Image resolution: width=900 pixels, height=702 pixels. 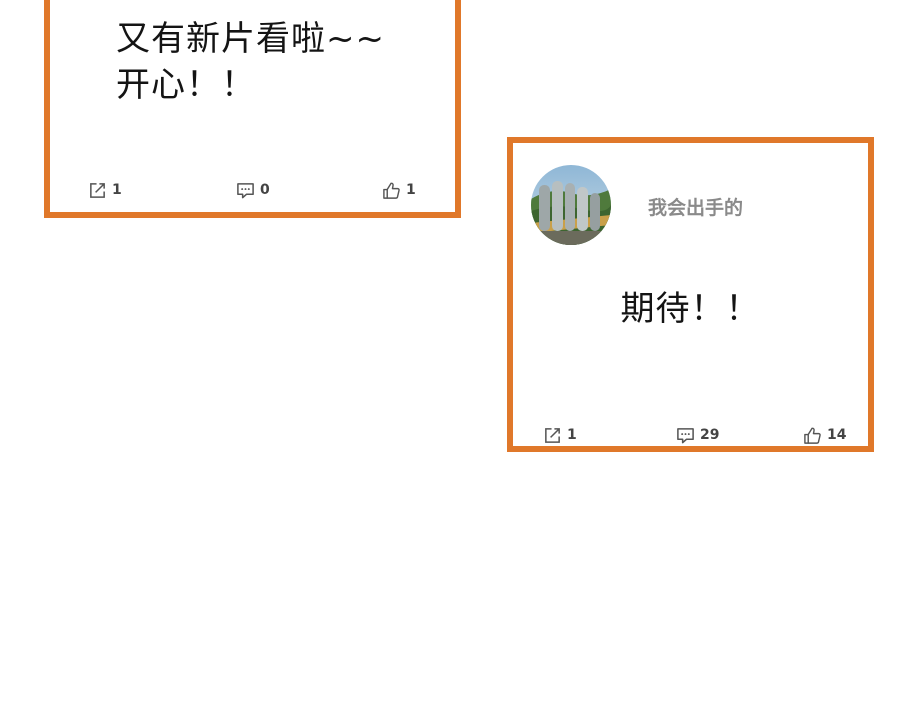 What do you see at coordinates (697, 435) in the screenshot?
I see `comment-button: 29` at bounding box center [697, 435].